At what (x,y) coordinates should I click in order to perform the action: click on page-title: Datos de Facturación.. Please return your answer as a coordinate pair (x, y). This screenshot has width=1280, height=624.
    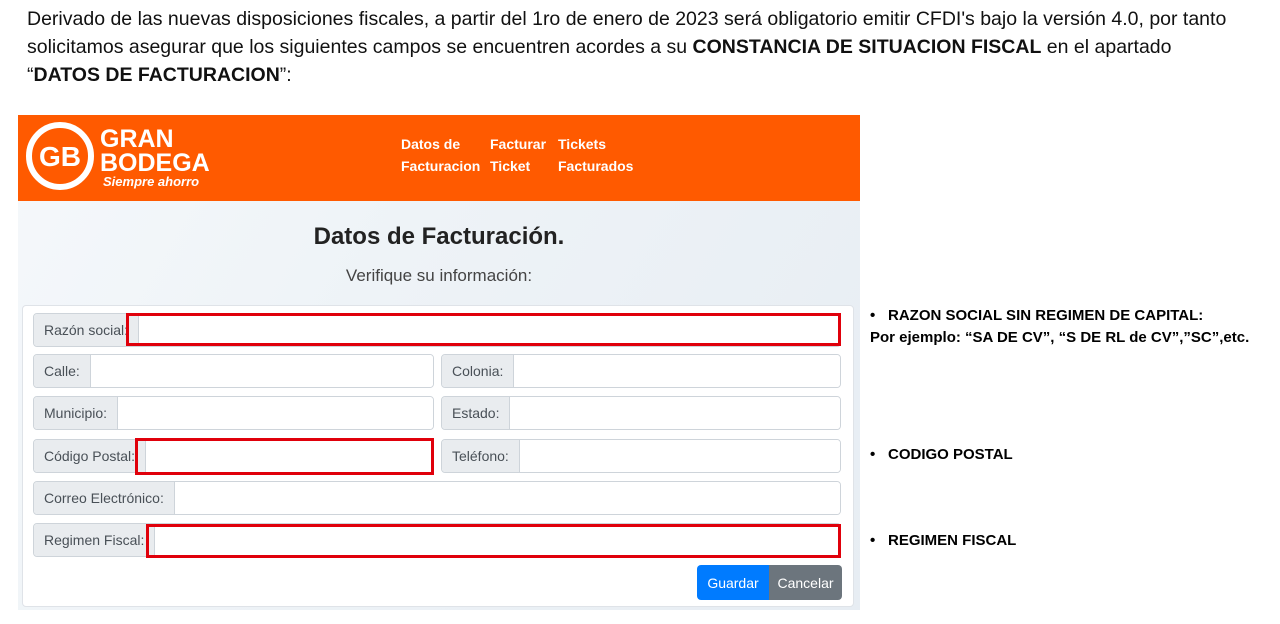
    Looking at the image, I should click on (439, 236).